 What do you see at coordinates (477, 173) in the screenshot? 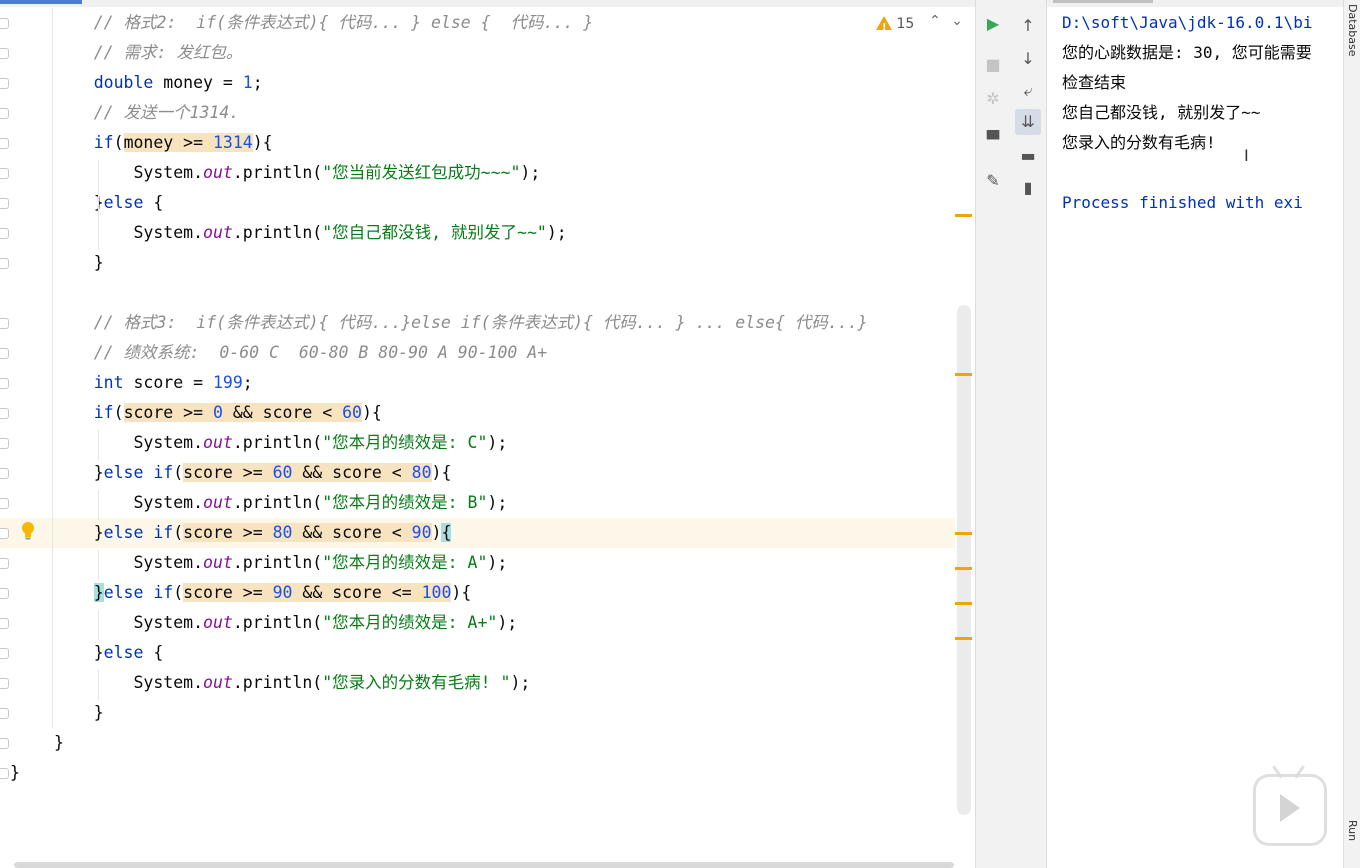
I see `code-line: System.out.println("您当前发送红包成功~~~");` at bounding box center [477, 173].